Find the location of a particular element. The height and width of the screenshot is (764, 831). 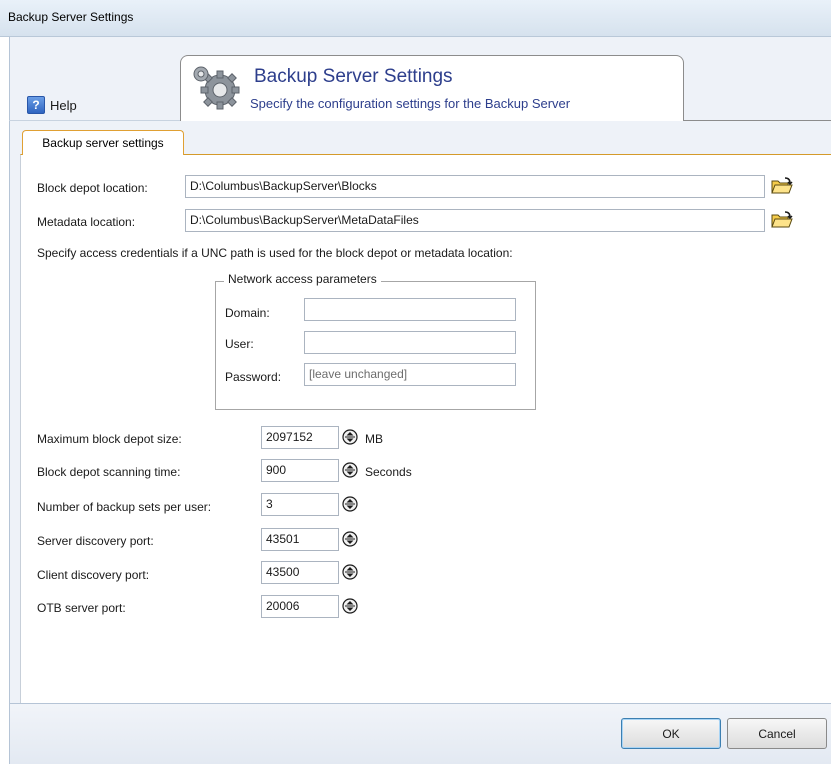

otb-port-label: OTB server port: is located at coordinates (81, 608).